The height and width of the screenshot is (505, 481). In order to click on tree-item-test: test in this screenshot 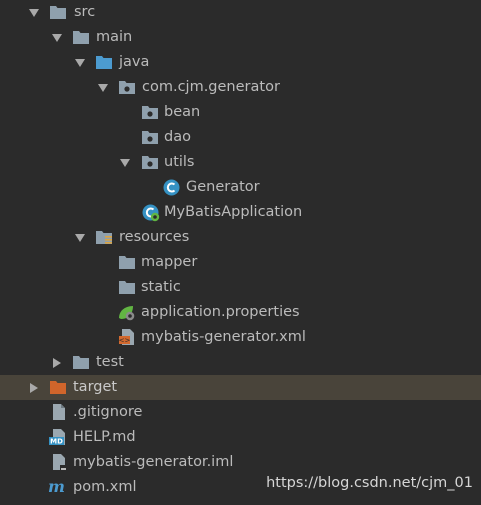, I will do `click(240, 362)`.